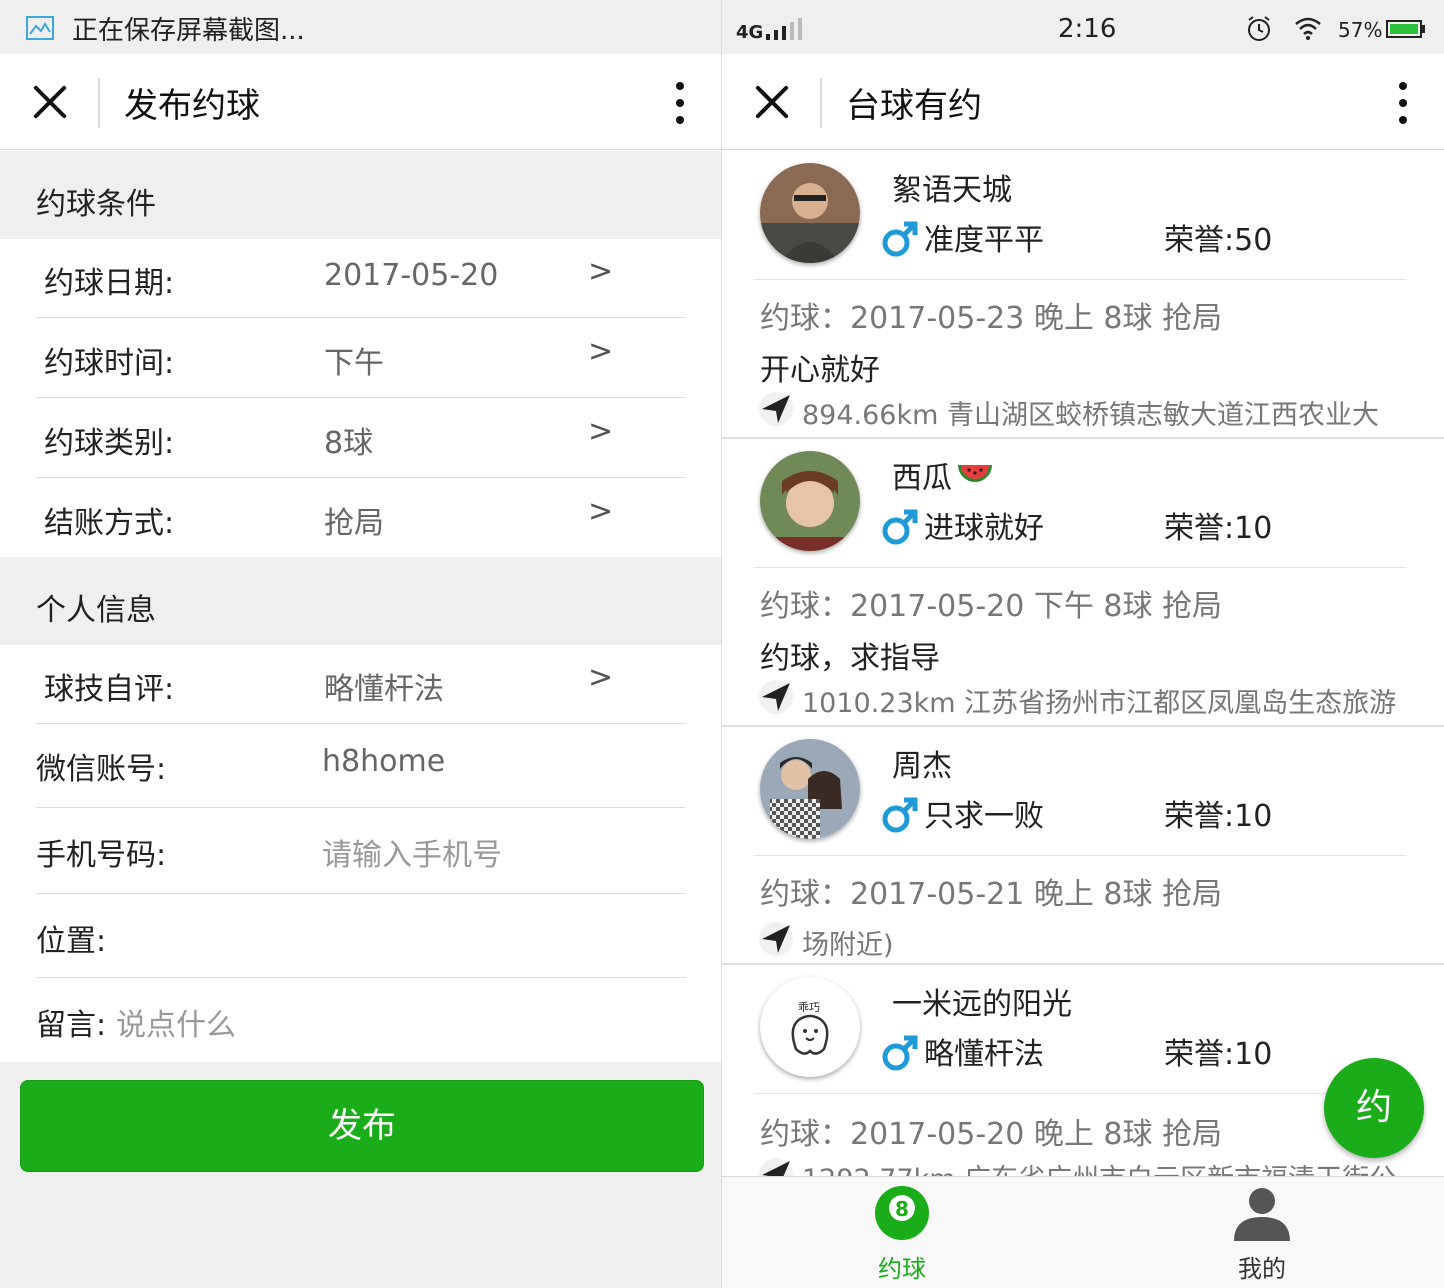  I want to click on user-icon, so click(1262, 1214).